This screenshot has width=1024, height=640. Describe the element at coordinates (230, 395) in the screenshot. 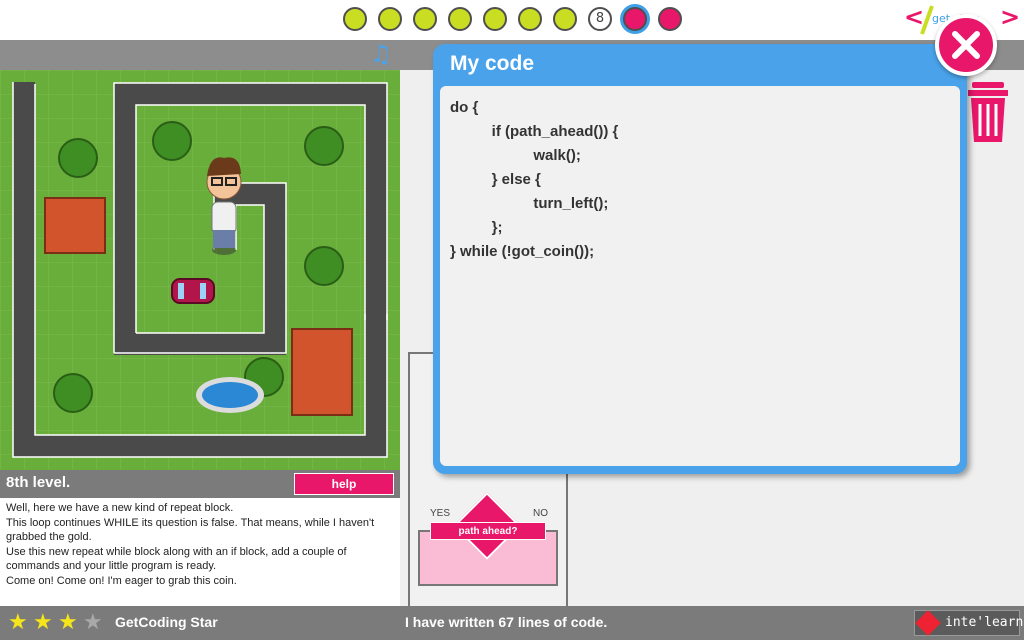

I see `pool-icon` at that location.